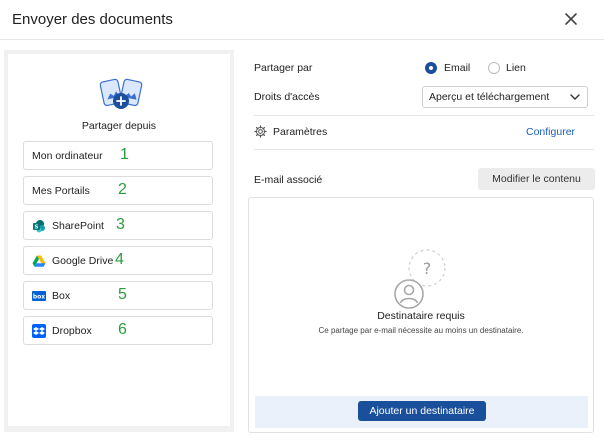 Image resolution: width=604 pixels, height=443 pixels. What do you see at coordinates (516, 68) in the screenshot?
I see `radio-link-label: Lien` at bounding box center [516, 68].